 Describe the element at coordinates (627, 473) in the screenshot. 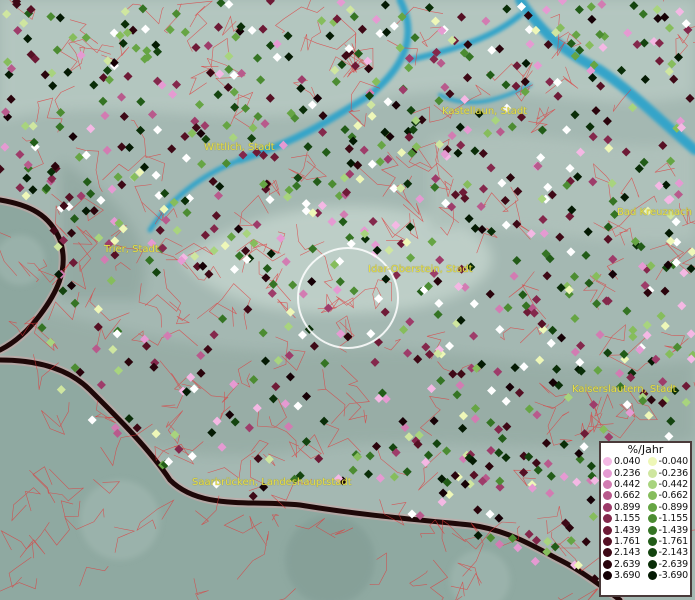

I see `legend-positive-value: 0.236` at that location.